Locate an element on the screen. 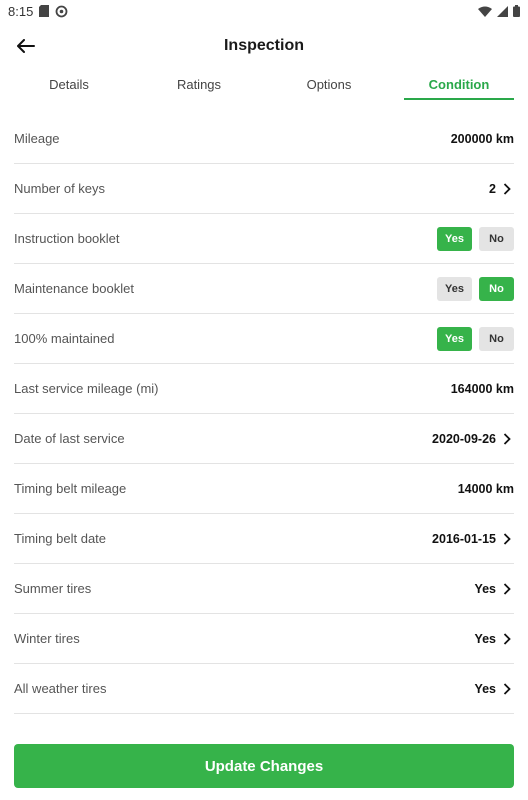 This screenshot has height=800, width=528. row-label: Instruction booklet is located at coordinates (67, 238).